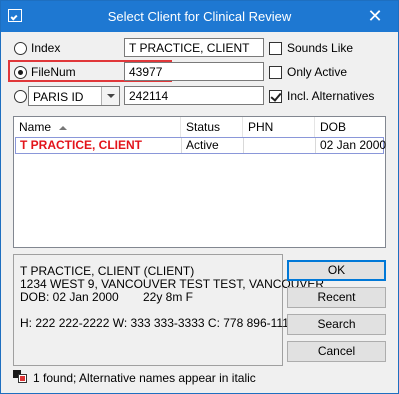  I want to click on close-button: ✕, so click(375, 16).